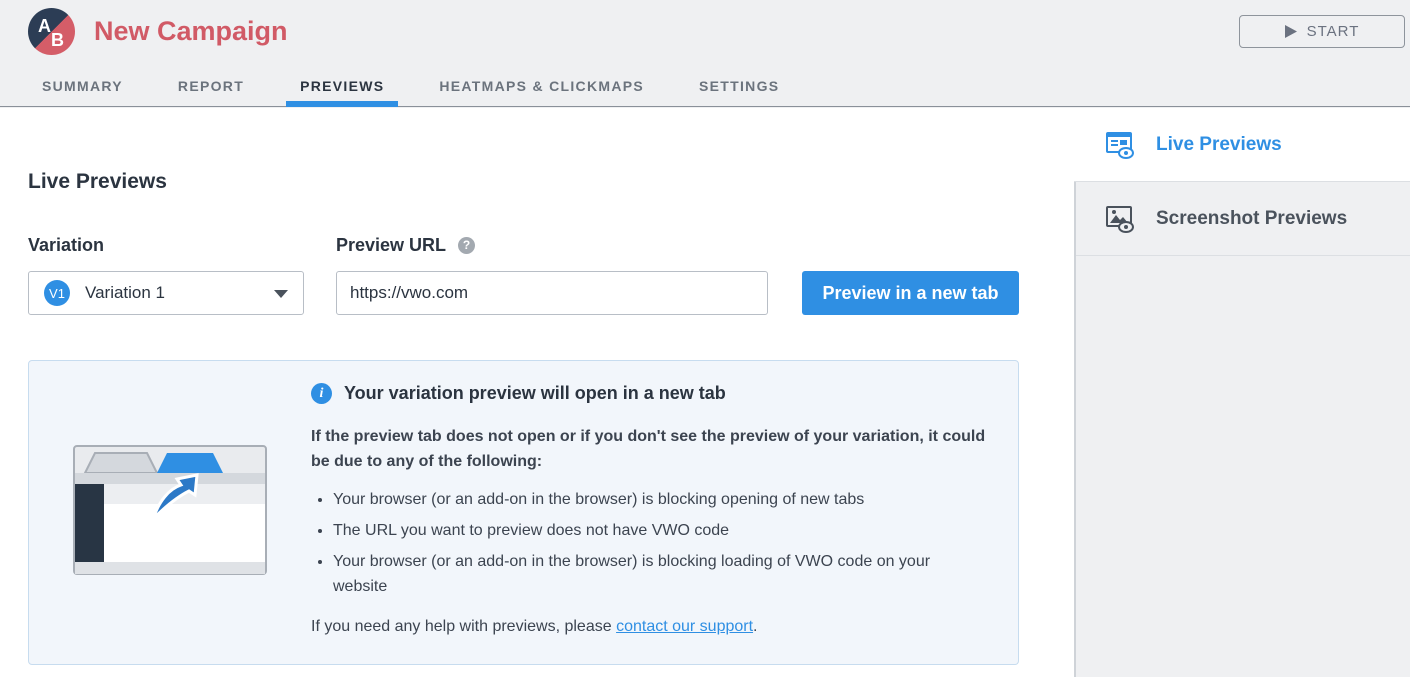 The width and height of the screenshot is (1410, 677). Describe the element at coordinates (910, 293) in the screenshot. I see `preview-new-tab-button: Preview in a new tab` at that location.